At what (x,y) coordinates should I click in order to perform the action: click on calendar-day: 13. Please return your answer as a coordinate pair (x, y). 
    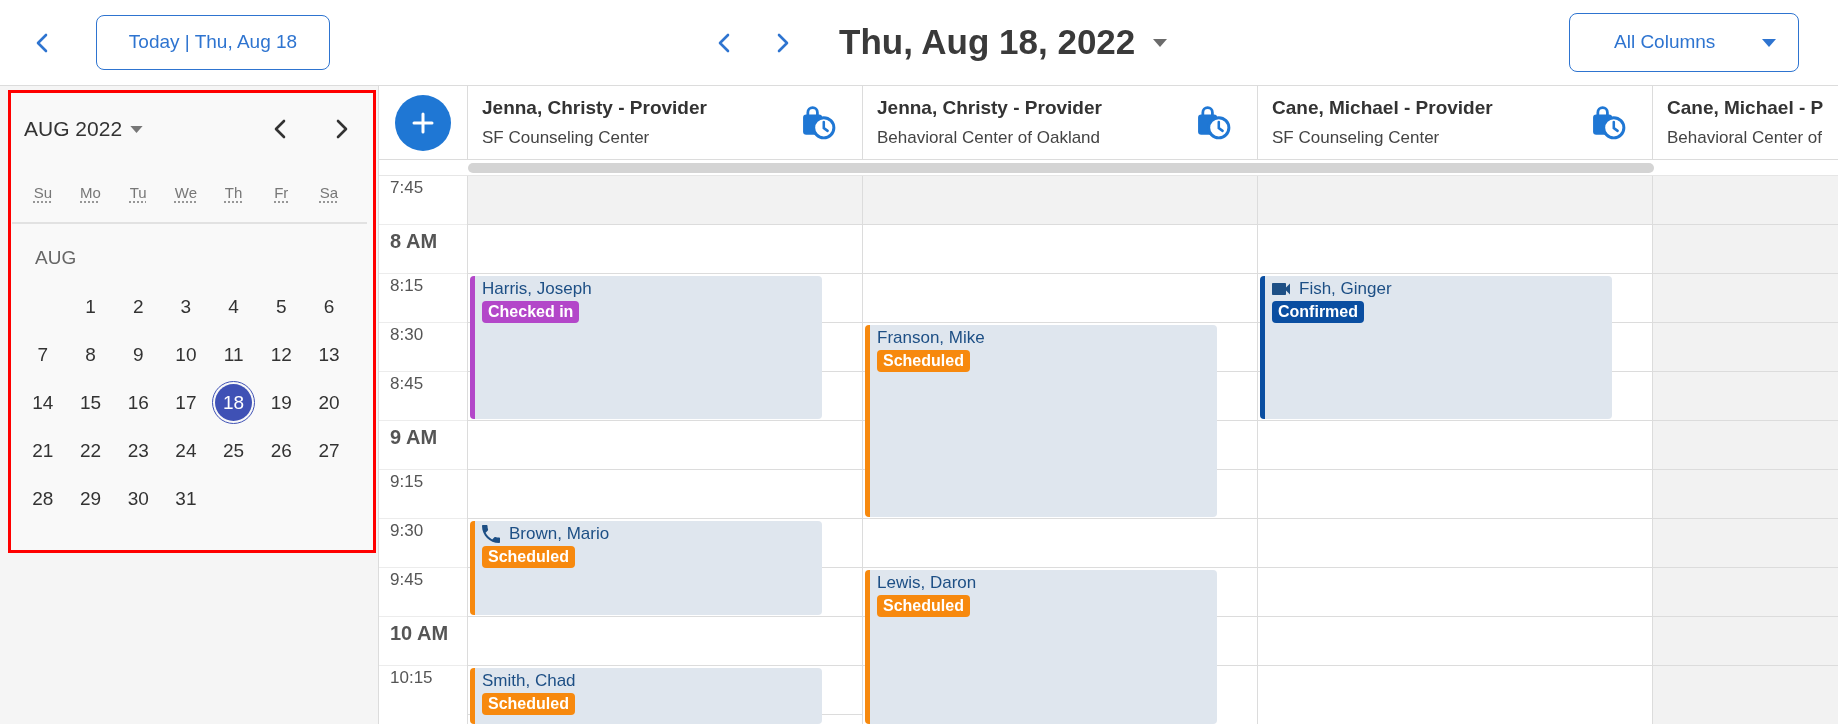
    Looking at the image, I should click on (329, 354).